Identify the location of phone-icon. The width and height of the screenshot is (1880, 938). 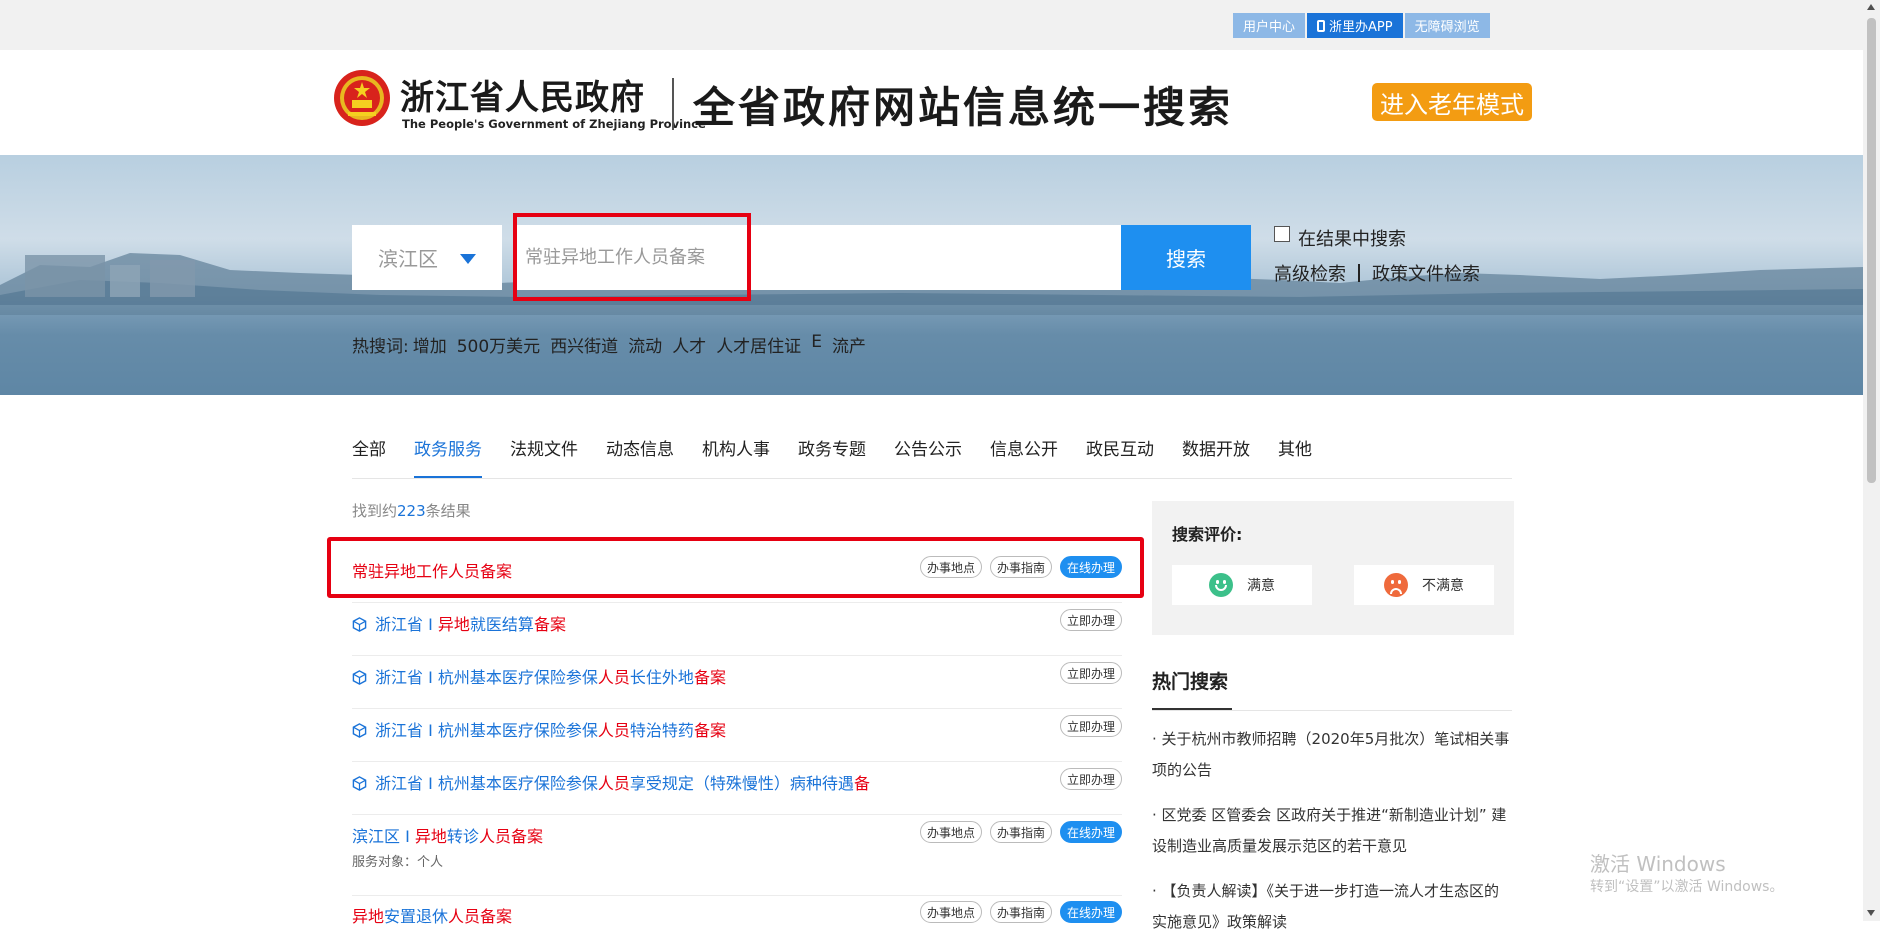
(1321, 25).